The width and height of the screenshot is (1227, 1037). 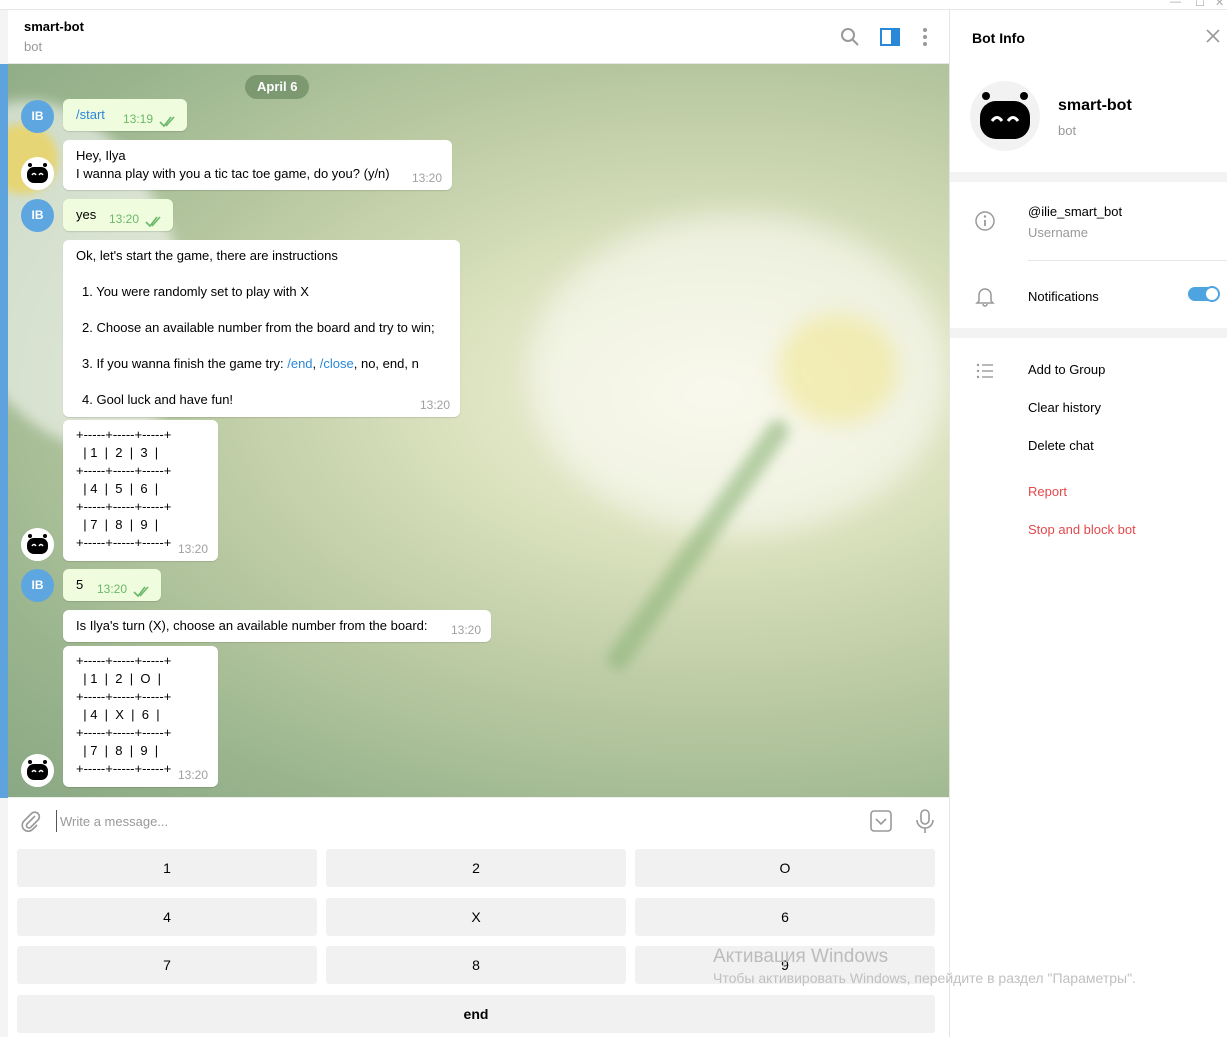 What do you see at coordinates (850, 37) in the screenshot?
I see `search-icon` at bounding box center [850, 37].